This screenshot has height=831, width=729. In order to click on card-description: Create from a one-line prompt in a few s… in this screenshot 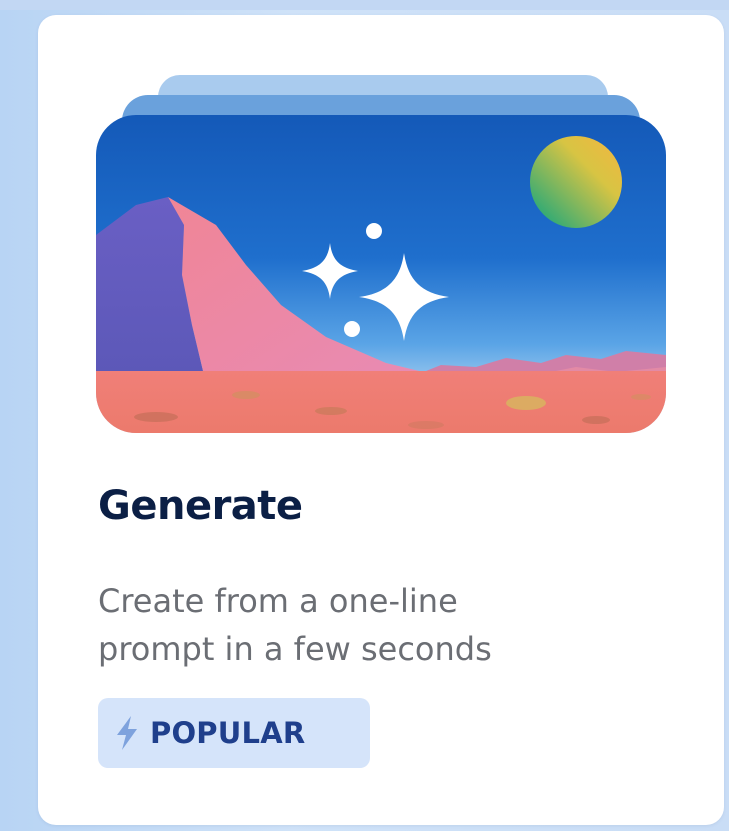, I will do `click(378, 625)`.